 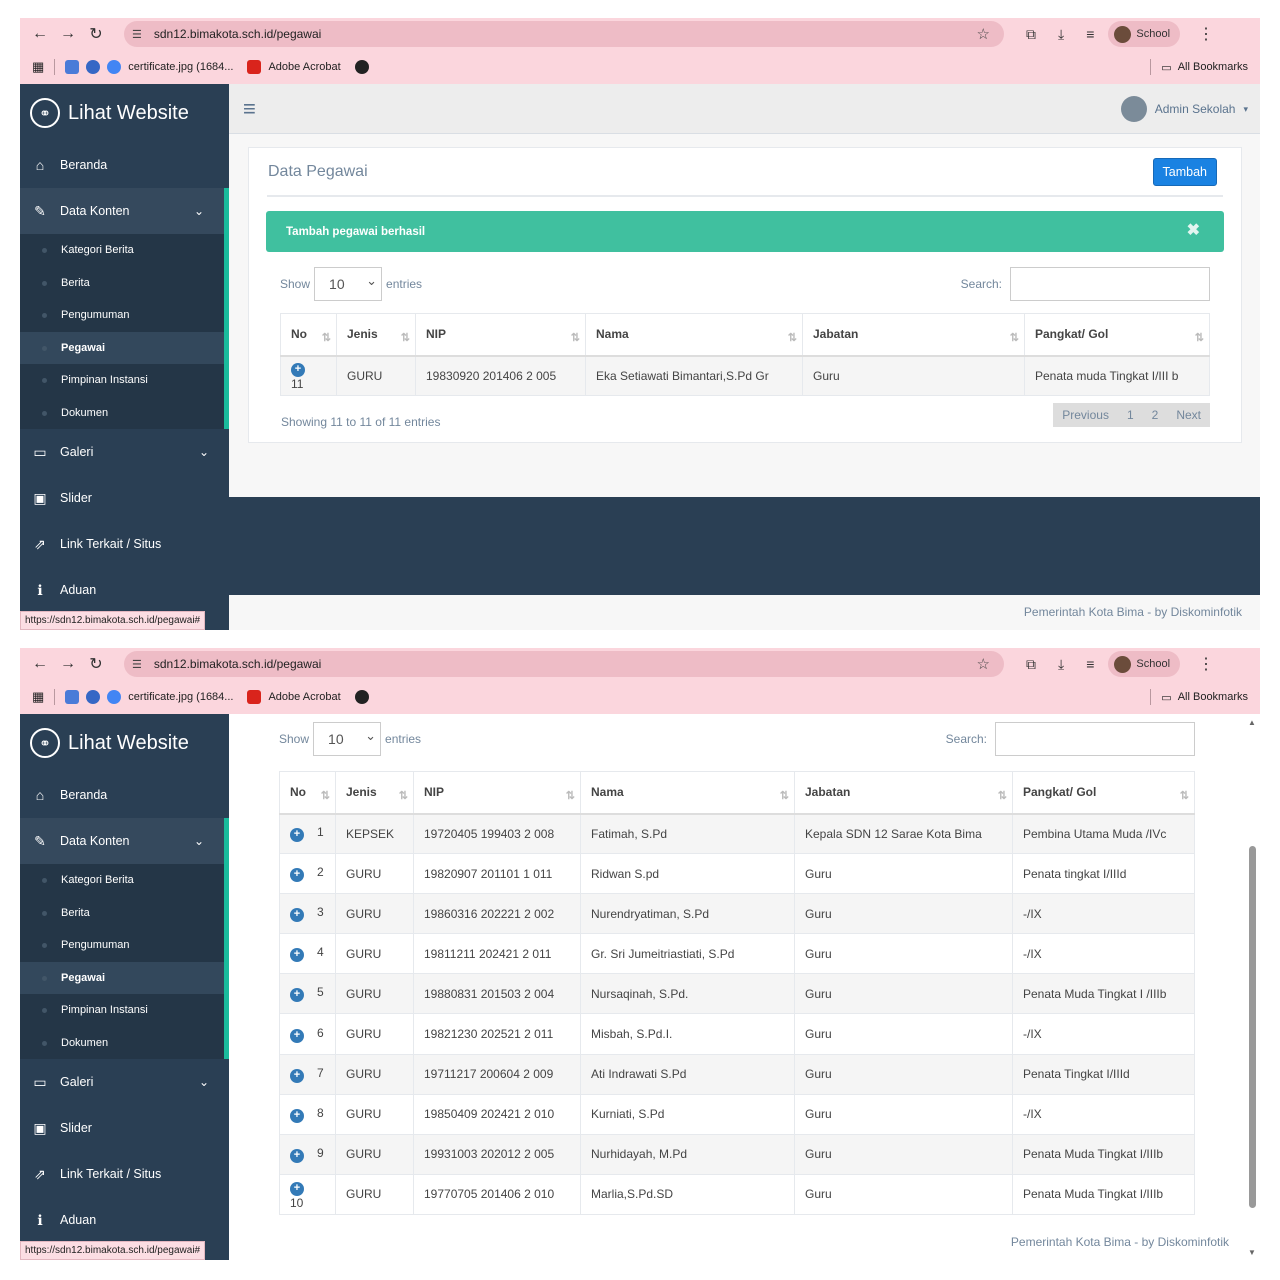 What do you see at coordinates (1252, 1027) in the screenshot?
I see `scrollbar-thumb` at bounding box center [1252, 1027].